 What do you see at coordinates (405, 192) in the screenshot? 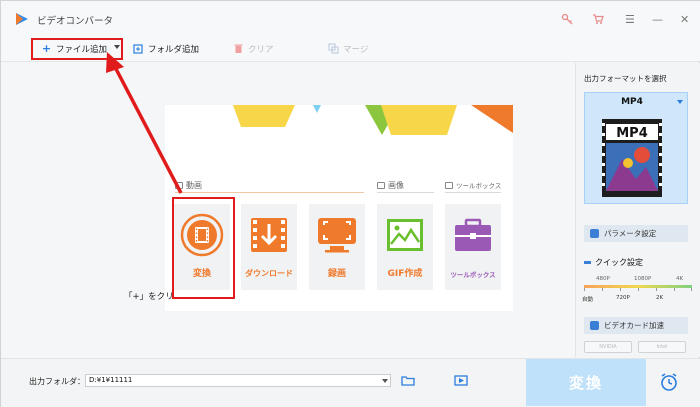
I see `section-image-divider` at bounding box center [405, 192].